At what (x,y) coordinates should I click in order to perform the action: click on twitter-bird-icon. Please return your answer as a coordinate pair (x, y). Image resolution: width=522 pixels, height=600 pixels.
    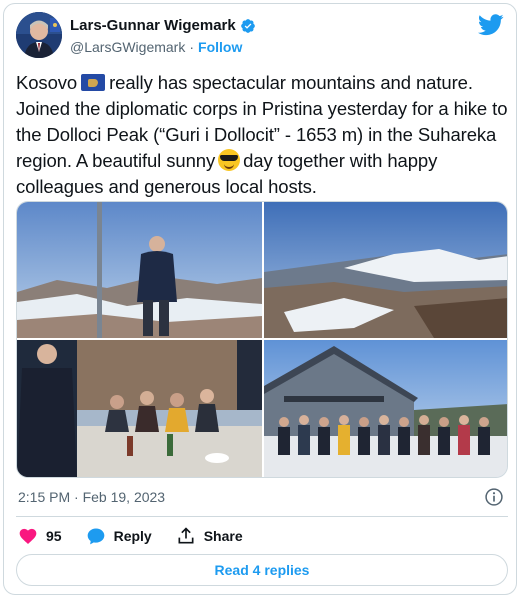
    Looking at the image, I should click on (491, 25).